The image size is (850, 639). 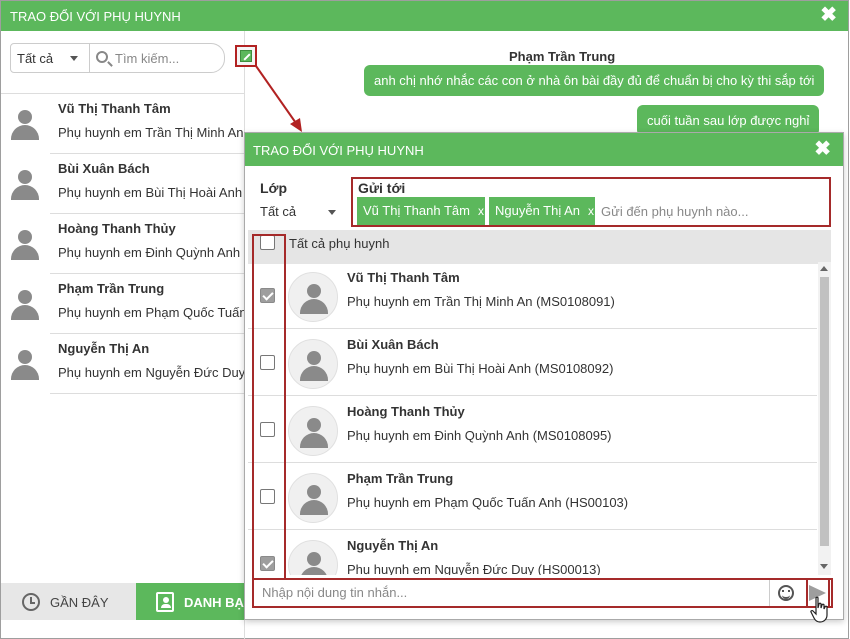 What do you see at coordinates (149, 252) in the screenshot?
I see `contact-subtitle: Phụ huynh em Đinh Quỳnh Anh` at bounding box center [149, 252].